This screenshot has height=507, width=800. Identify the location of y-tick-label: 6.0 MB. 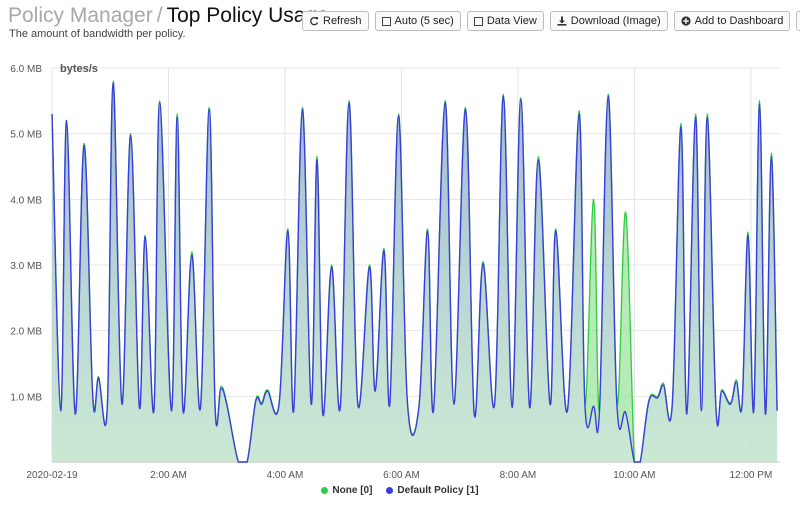
(26, 69).